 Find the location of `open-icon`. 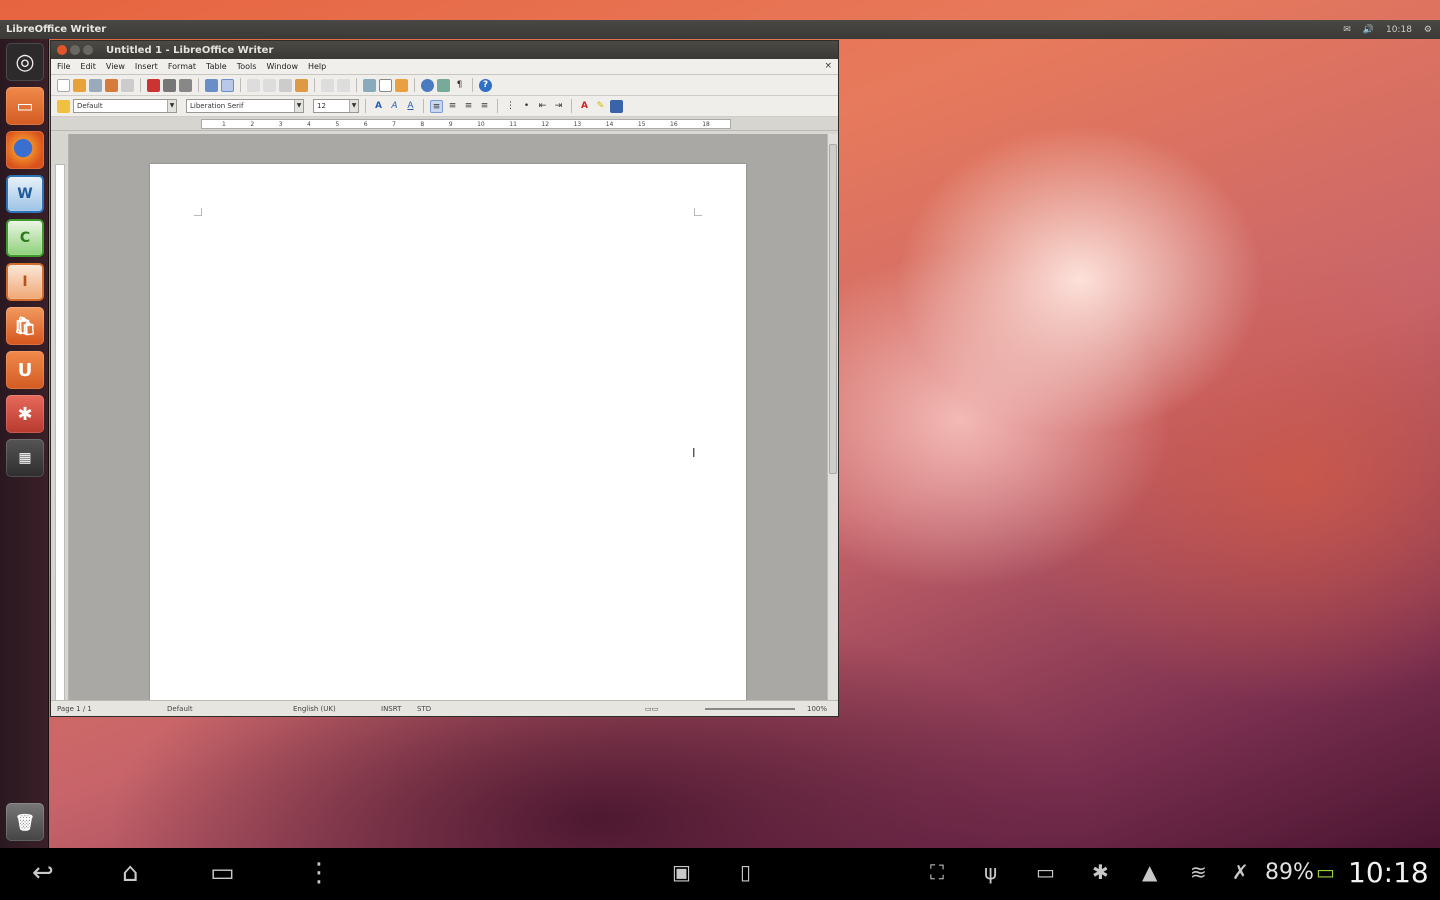

open-icon is located at coordinates (79, 85).